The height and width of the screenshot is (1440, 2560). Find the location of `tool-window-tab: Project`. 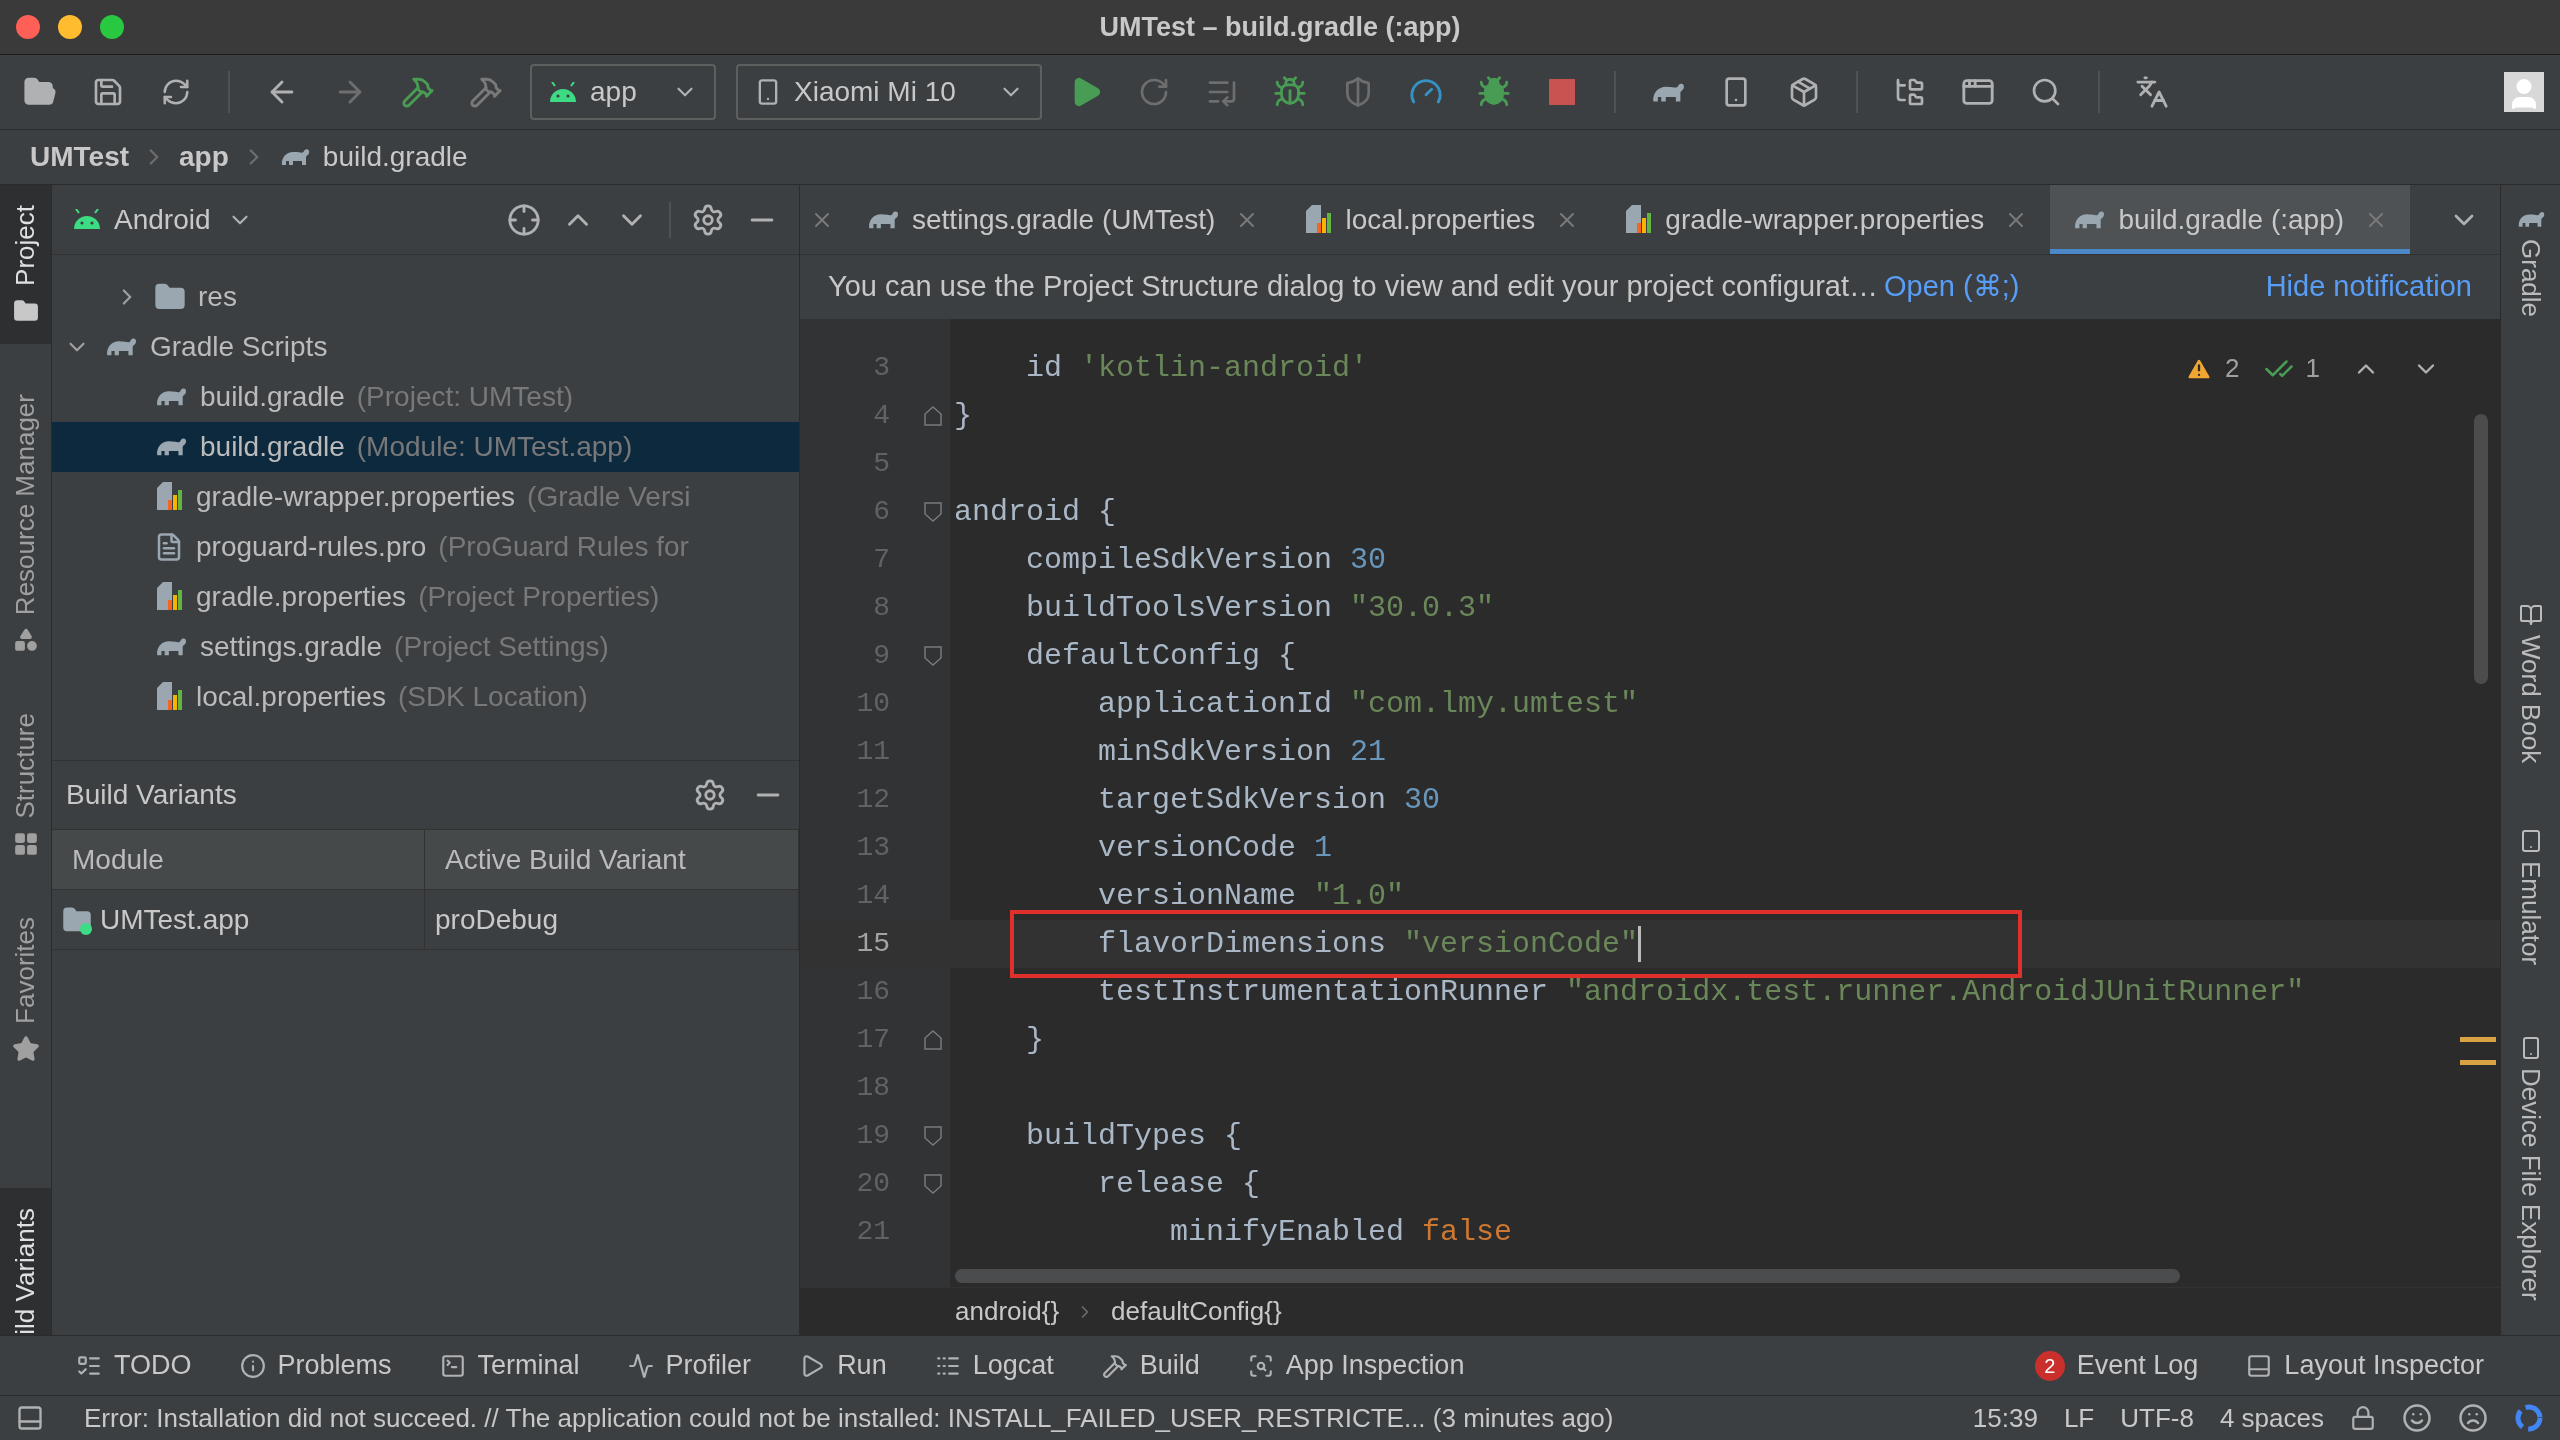

tool-window-tab: Project is located at coordinates (25, 264).